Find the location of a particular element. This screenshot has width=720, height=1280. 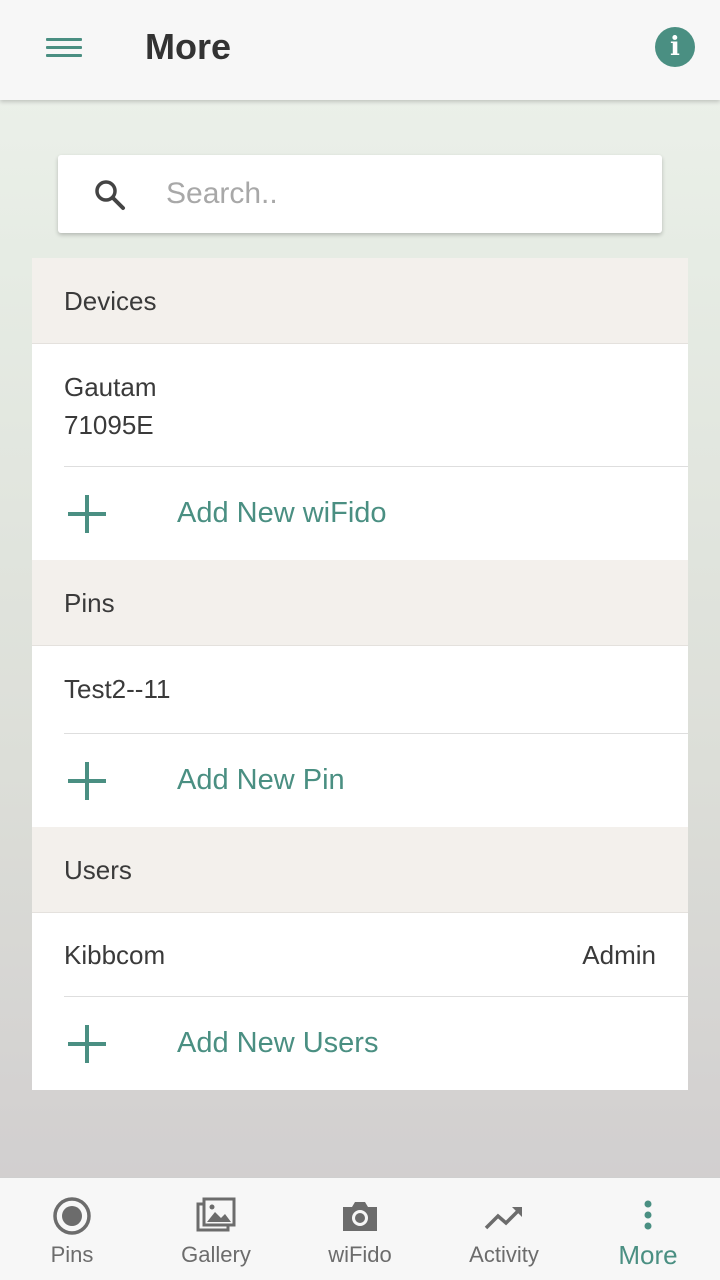

pin-row: Test2--11 is located at coordinates (360, 690).